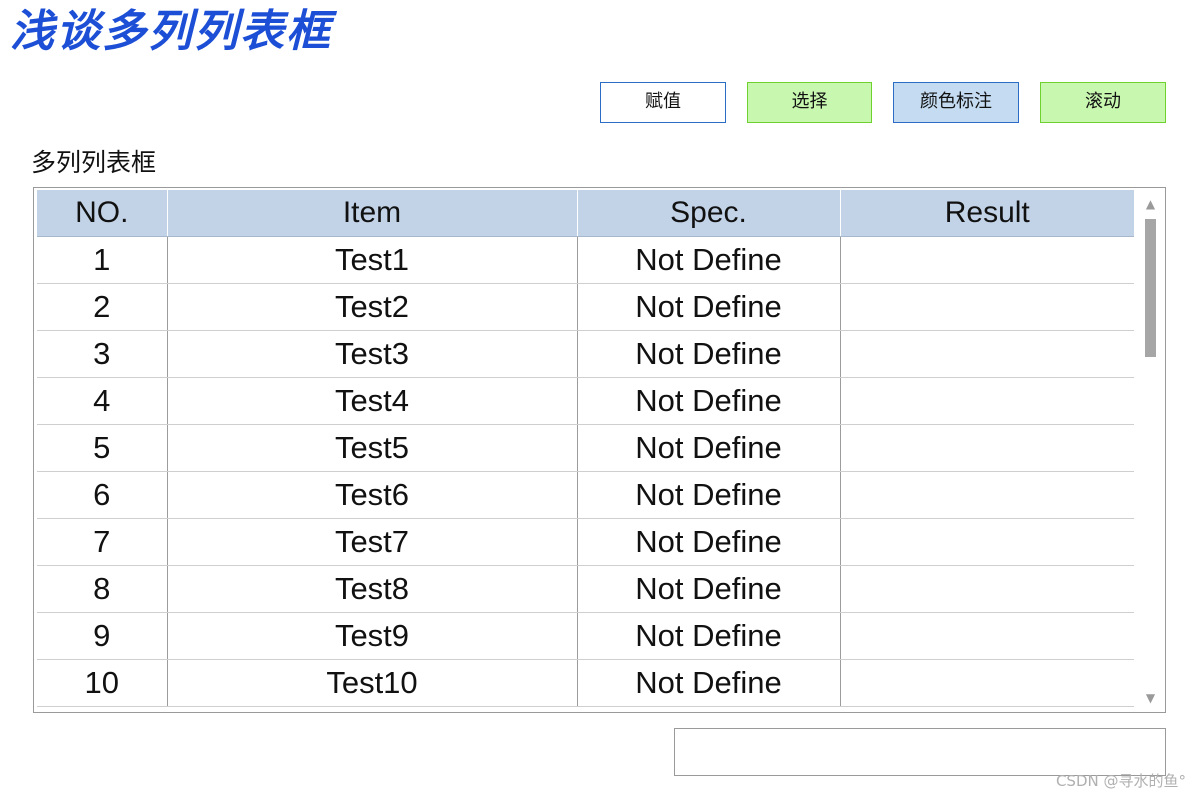  Describe the element at coordinates (1150, 204) in the screenshot. I see `triangle-up-icon: ▲` at that location.